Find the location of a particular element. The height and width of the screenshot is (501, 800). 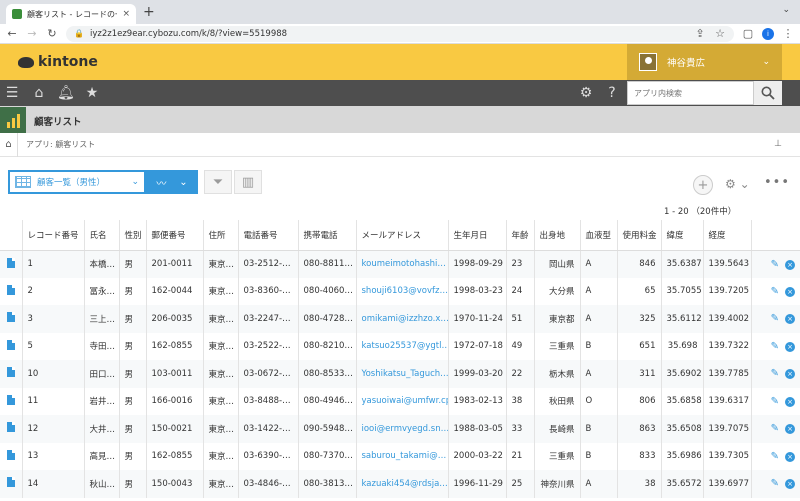

column-header: 出身地 is located at coordinates (556, 235).